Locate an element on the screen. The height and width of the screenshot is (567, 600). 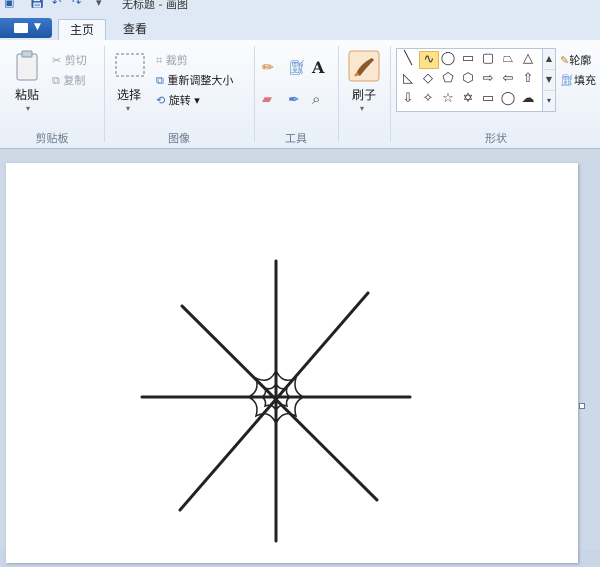
right-arrow-shape-icon: ⇨ is located at coordinates (488, 79).